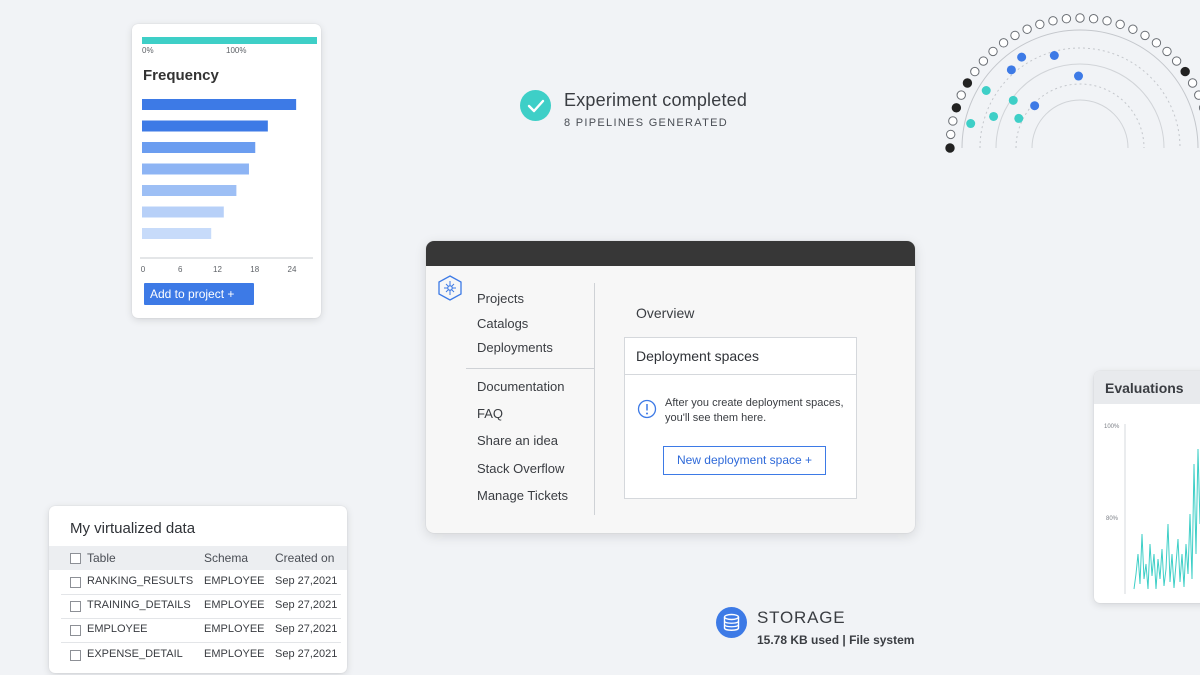  What do you see at coordinates (254, 269) in the screenshot?
I see `frequency-tick-label: 18` at bounding box center [254, 269].